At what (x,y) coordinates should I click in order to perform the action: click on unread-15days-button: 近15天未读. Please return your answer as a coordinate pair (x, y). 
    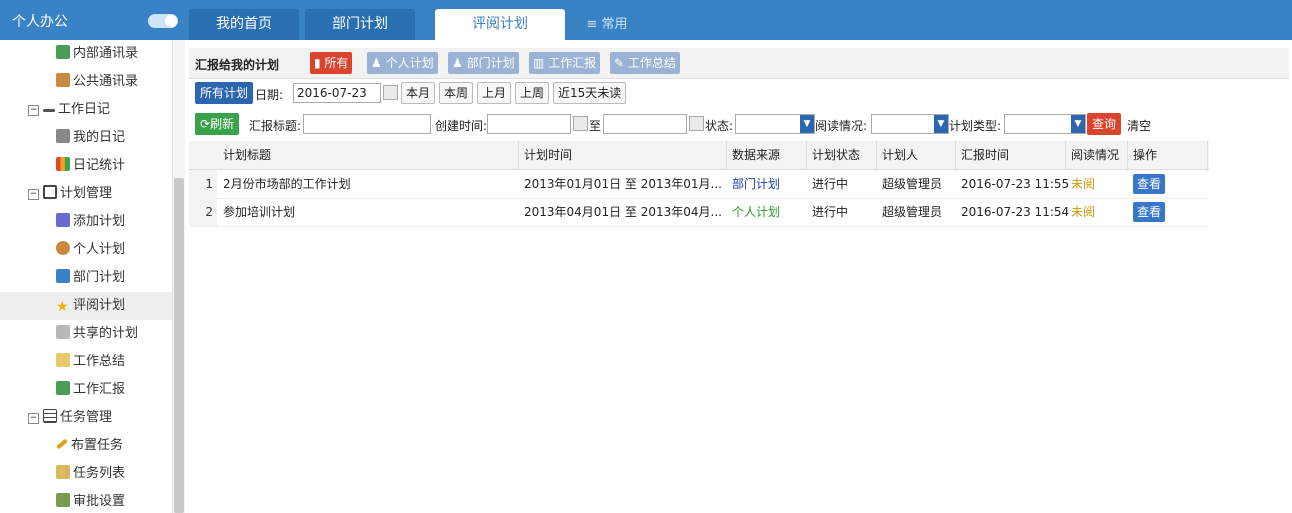
    Looking at the image, I should click on (590, 93).